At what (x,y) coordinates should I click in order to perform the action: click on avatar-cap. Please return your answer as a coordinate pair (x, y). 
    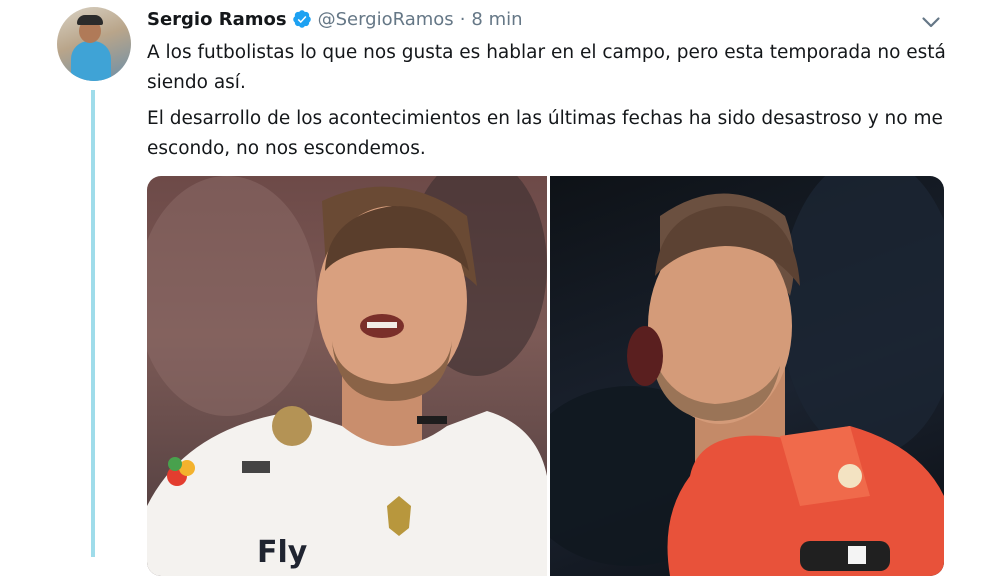
    Looking at the image, I should click on (90, 20).